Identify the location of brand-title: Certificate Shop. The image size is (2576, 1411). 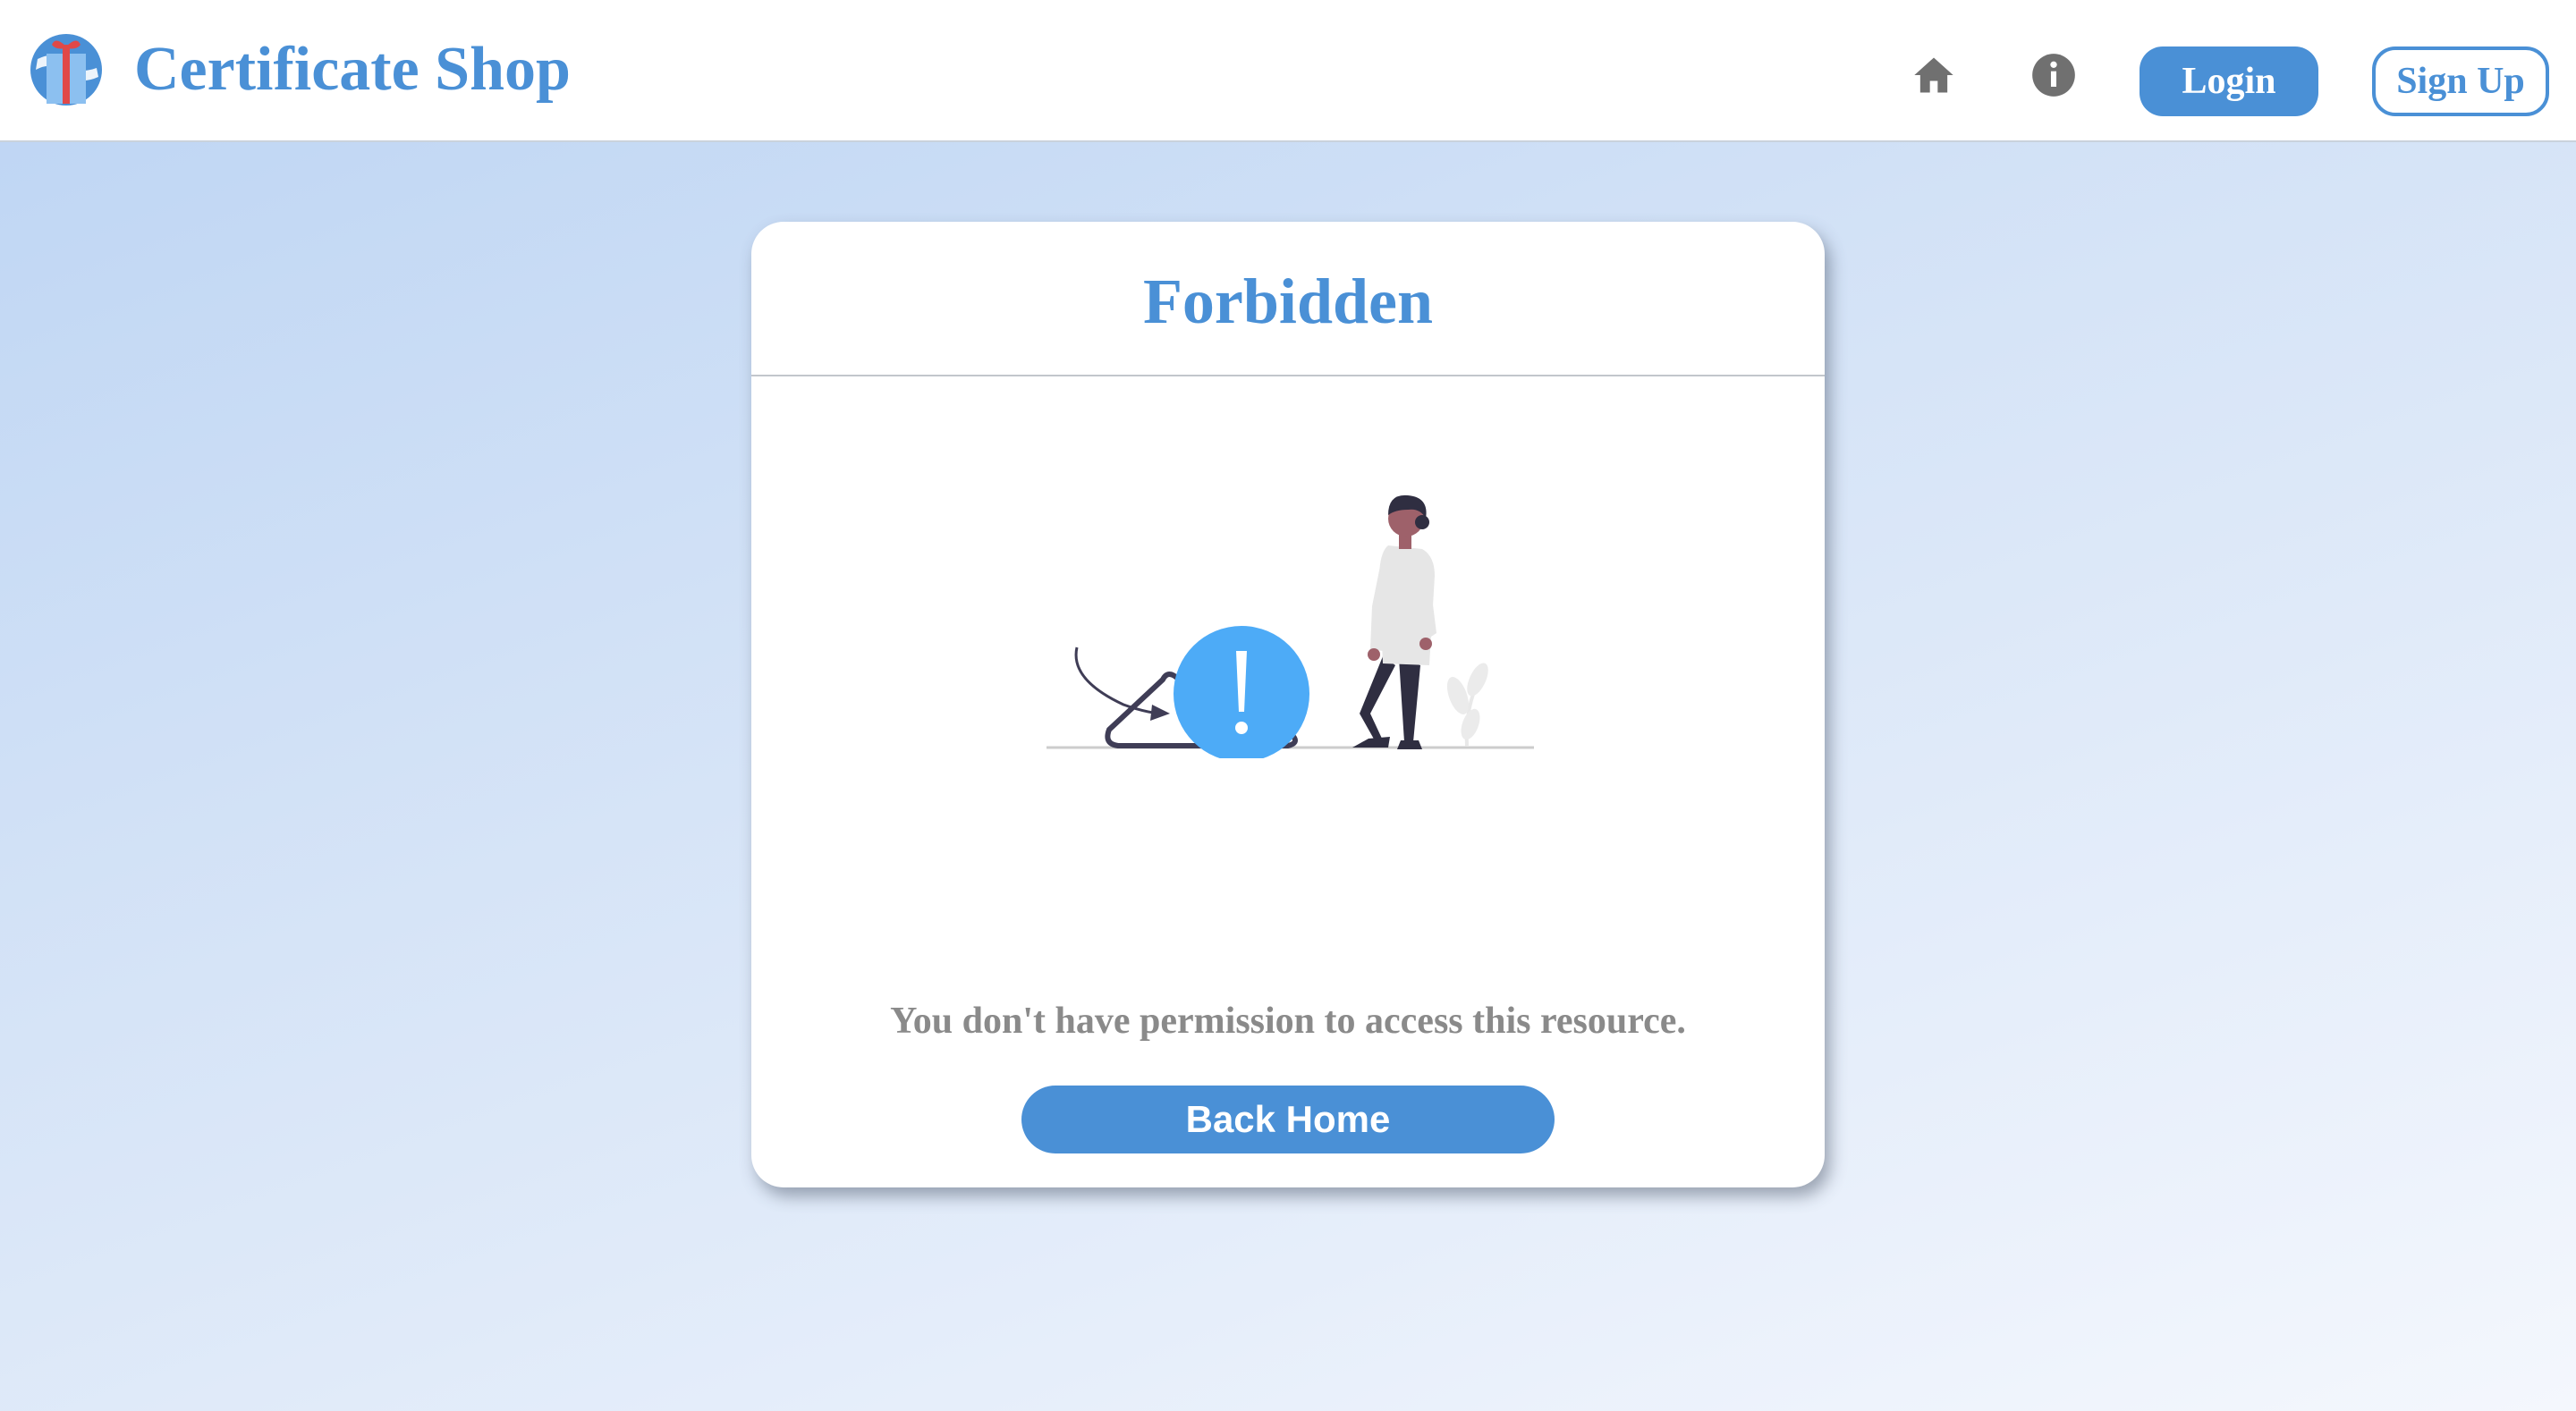
(352, 69).